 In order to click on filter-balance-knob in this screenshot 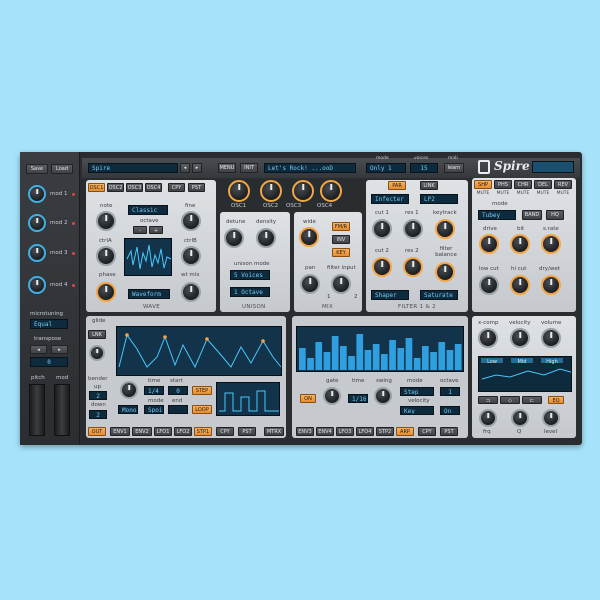, I will do `click(445, 272)`.